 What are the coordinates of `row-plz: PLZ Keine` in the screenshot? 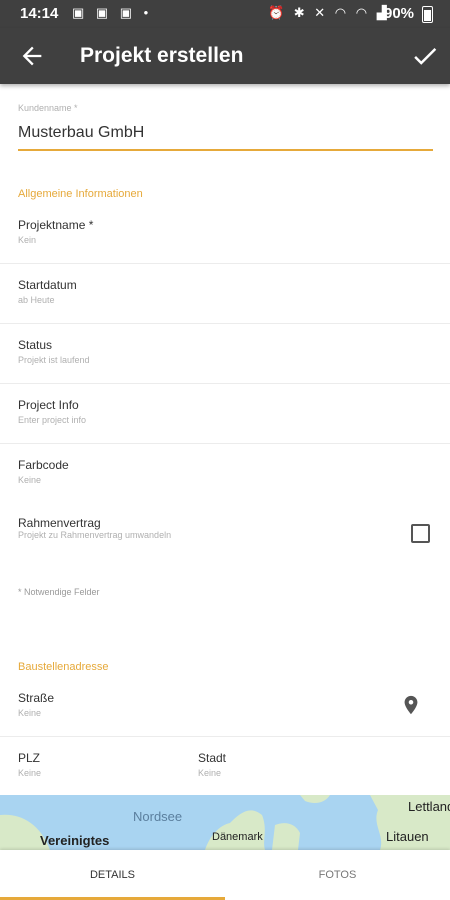 It's located at (95, 766).